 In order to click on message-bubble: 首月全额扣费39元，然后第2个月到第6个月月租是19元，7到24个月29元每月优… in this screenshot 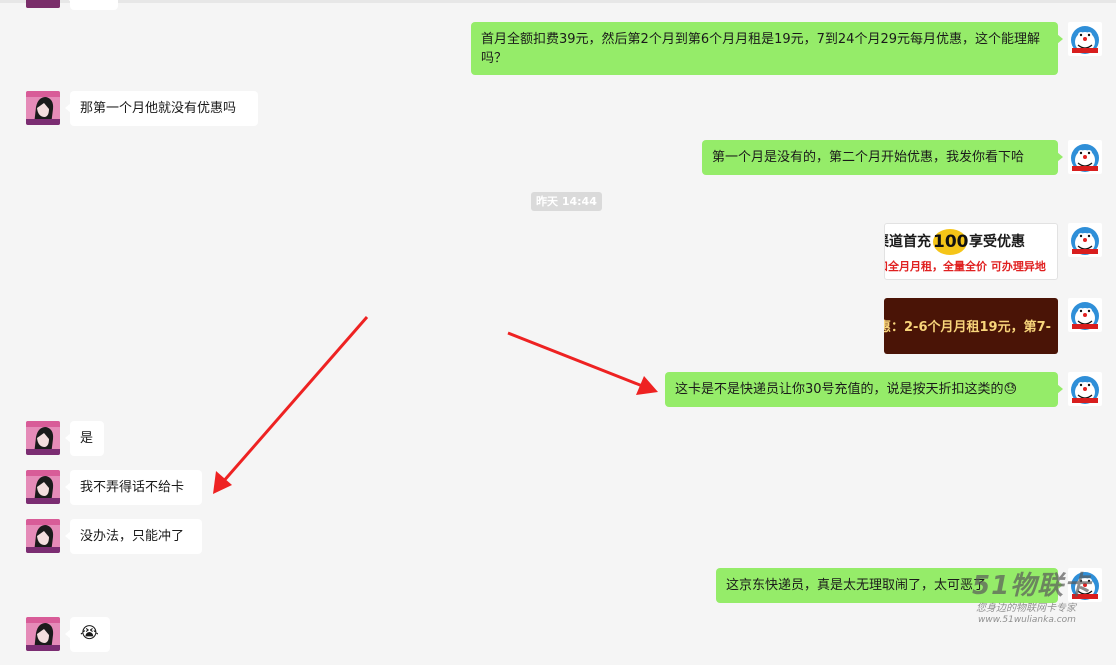, I will do `click(767, 48)`.